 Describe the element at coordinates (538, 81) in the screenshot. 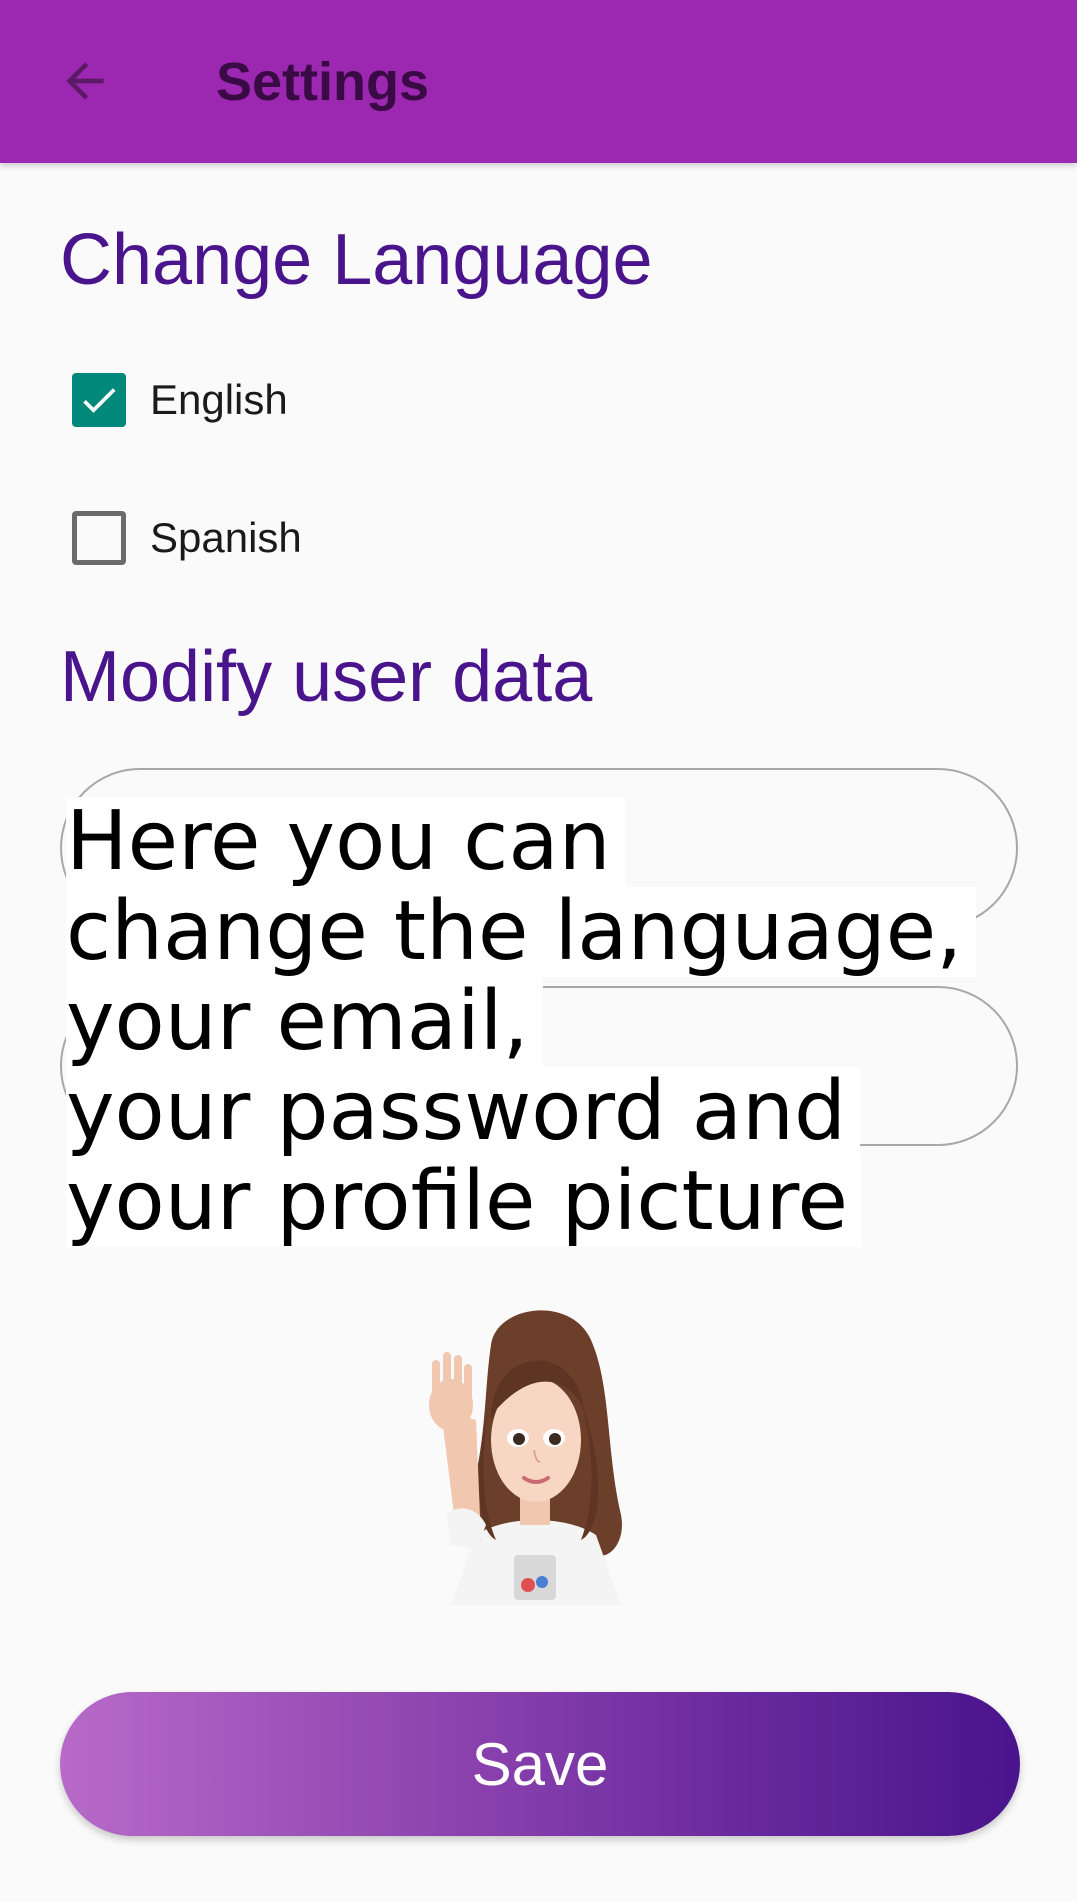

I see `app-bar: Settings` at that location.